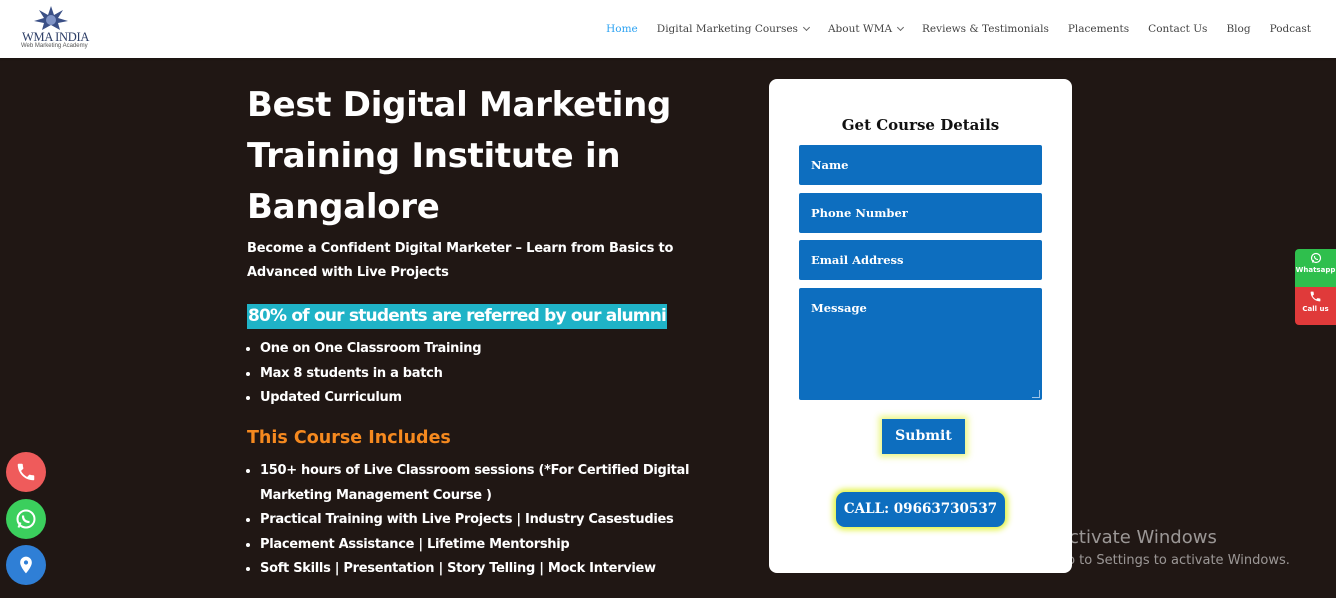  I want to click on nav-blog-label: Blog, so click(1238, 29).